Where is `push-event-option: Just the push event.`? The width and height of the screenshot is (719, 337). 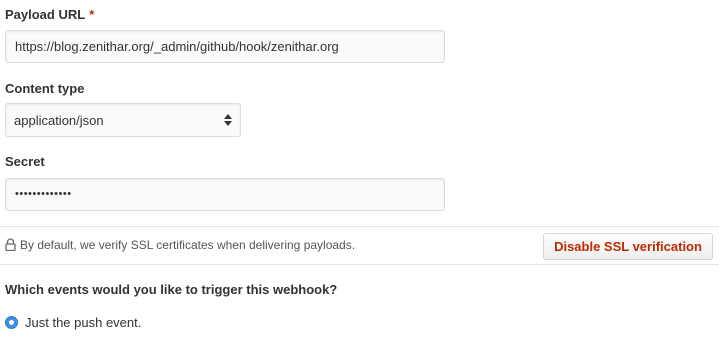
push-event-option: Just the push event. is located at coordinates (73, 322).